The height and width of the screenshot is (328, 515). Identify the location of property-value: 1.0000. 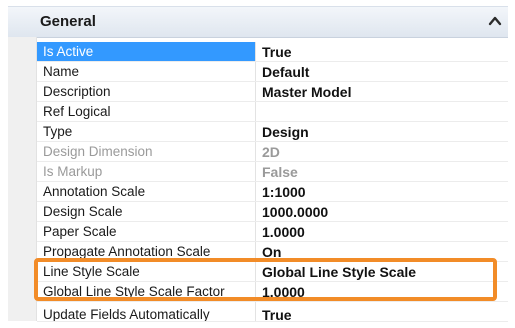
(283, 232).